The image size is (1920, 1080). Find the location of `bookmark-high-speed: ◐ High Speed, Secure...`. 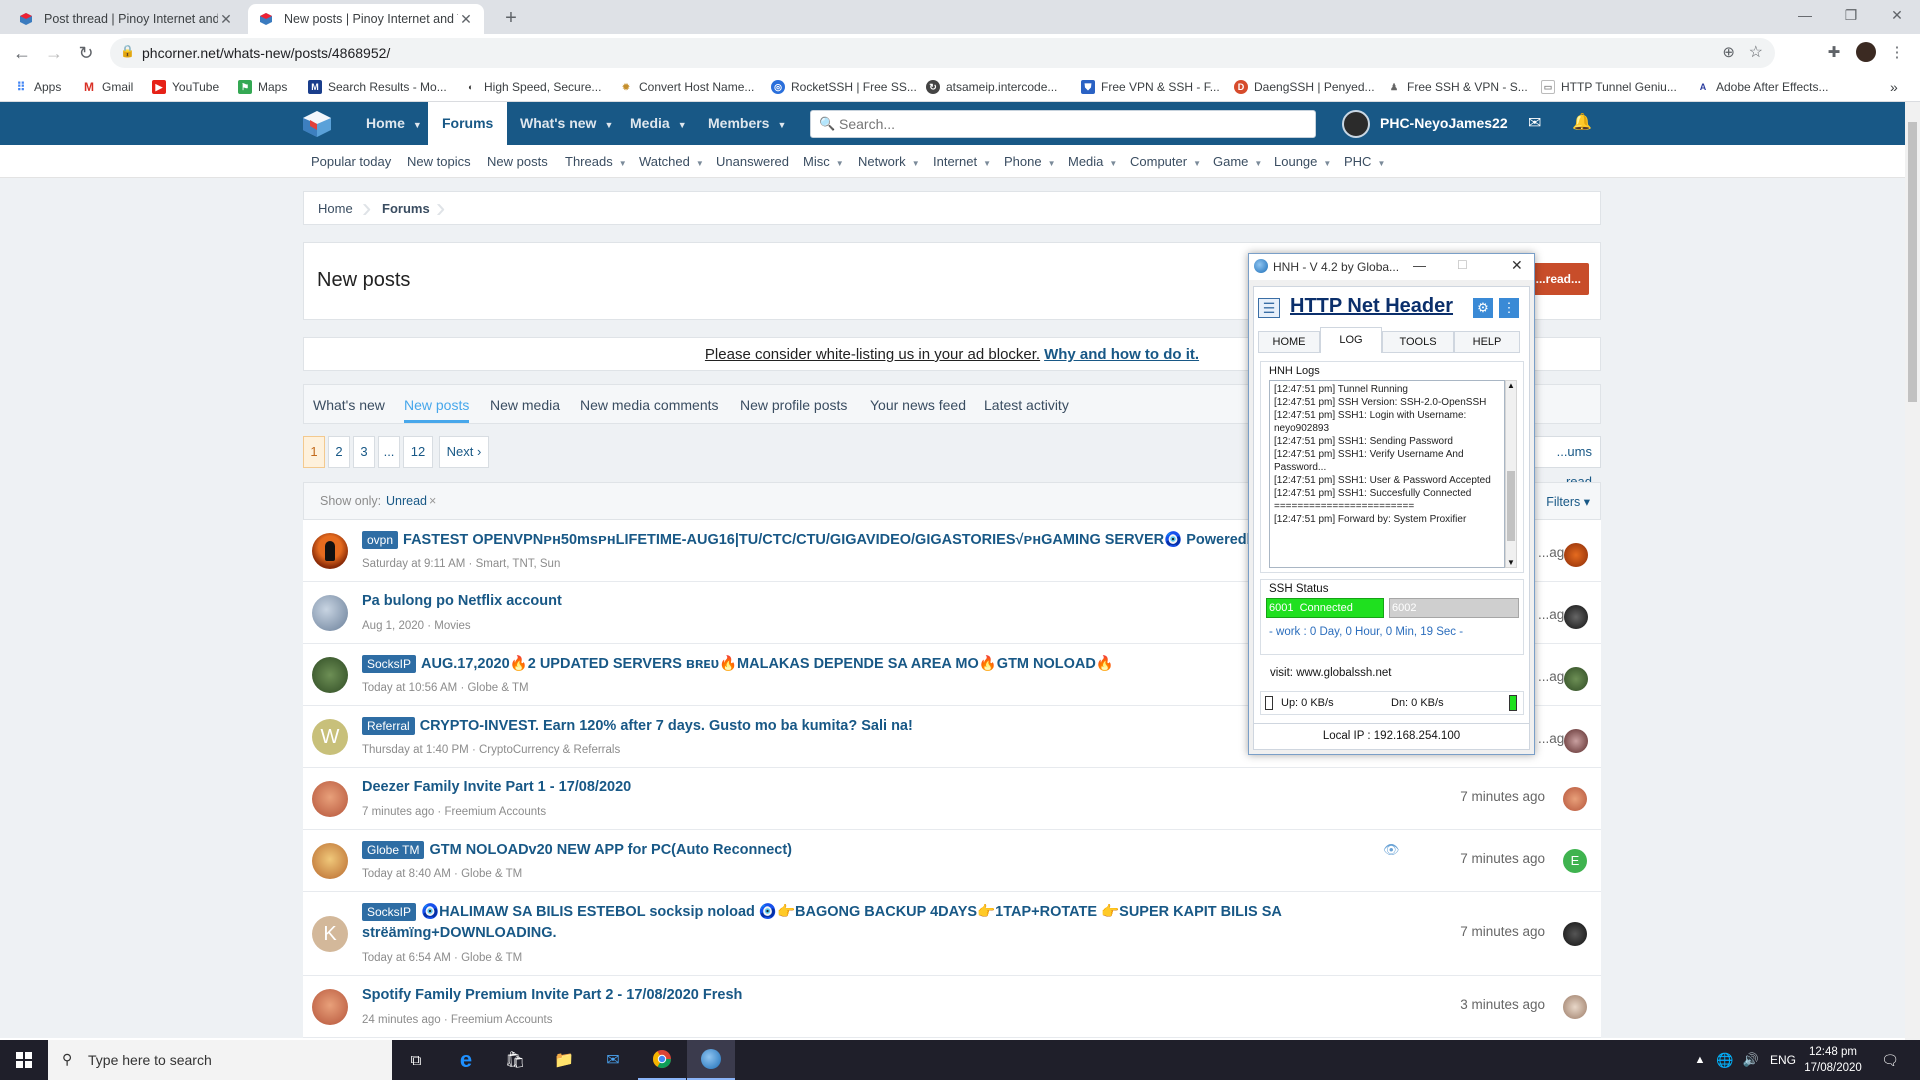

bookmark-high-speed: ◐ High Speed, Secure... is located at coordinates (532, 87).